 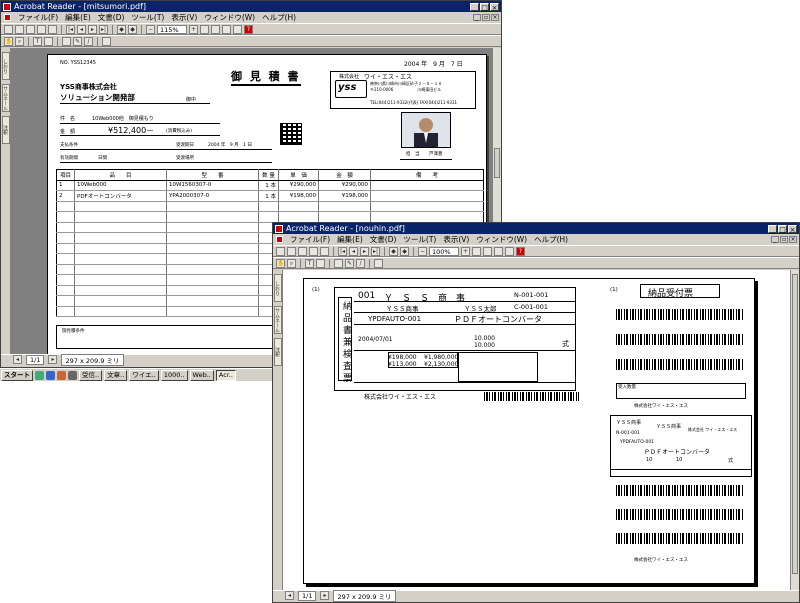 What do you see at coordinates (476, 251) in the screenshot?
I see `actual-size-icon` at bounding box center [476, 251].